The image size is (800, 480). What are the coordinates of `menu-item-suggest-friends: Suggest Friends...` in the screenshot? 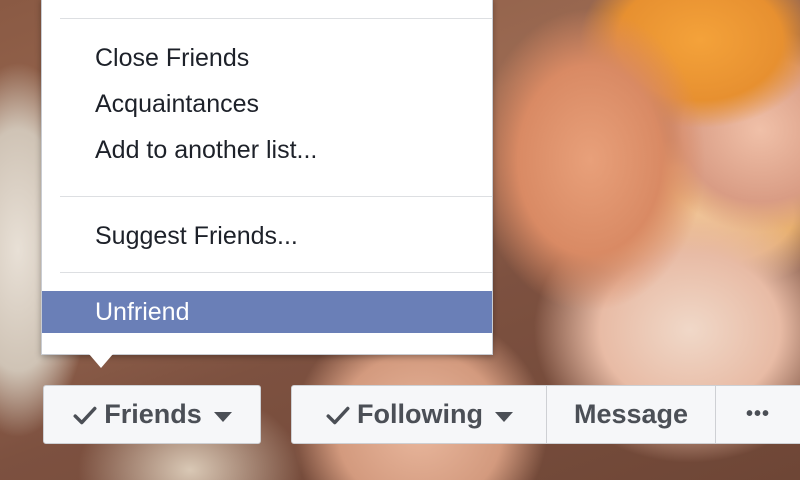 It's located at (267, 236).